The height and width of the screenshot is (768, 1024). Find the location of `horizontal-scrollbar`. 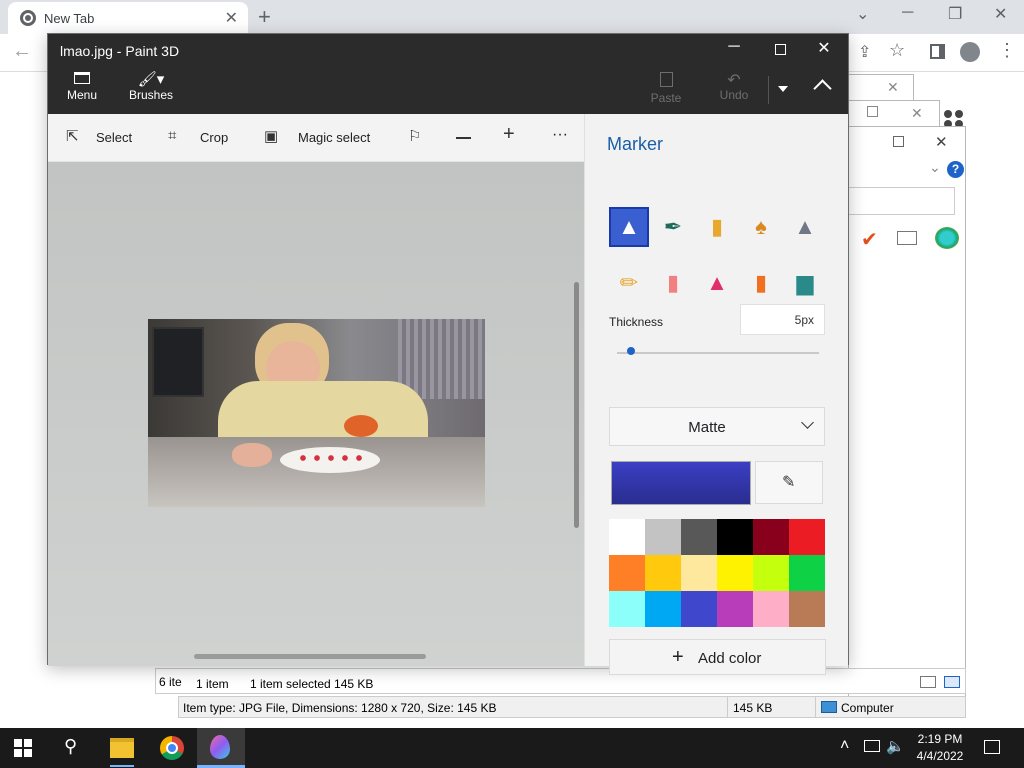

horizontal-scrollbar is located at coordinates (310, 656).